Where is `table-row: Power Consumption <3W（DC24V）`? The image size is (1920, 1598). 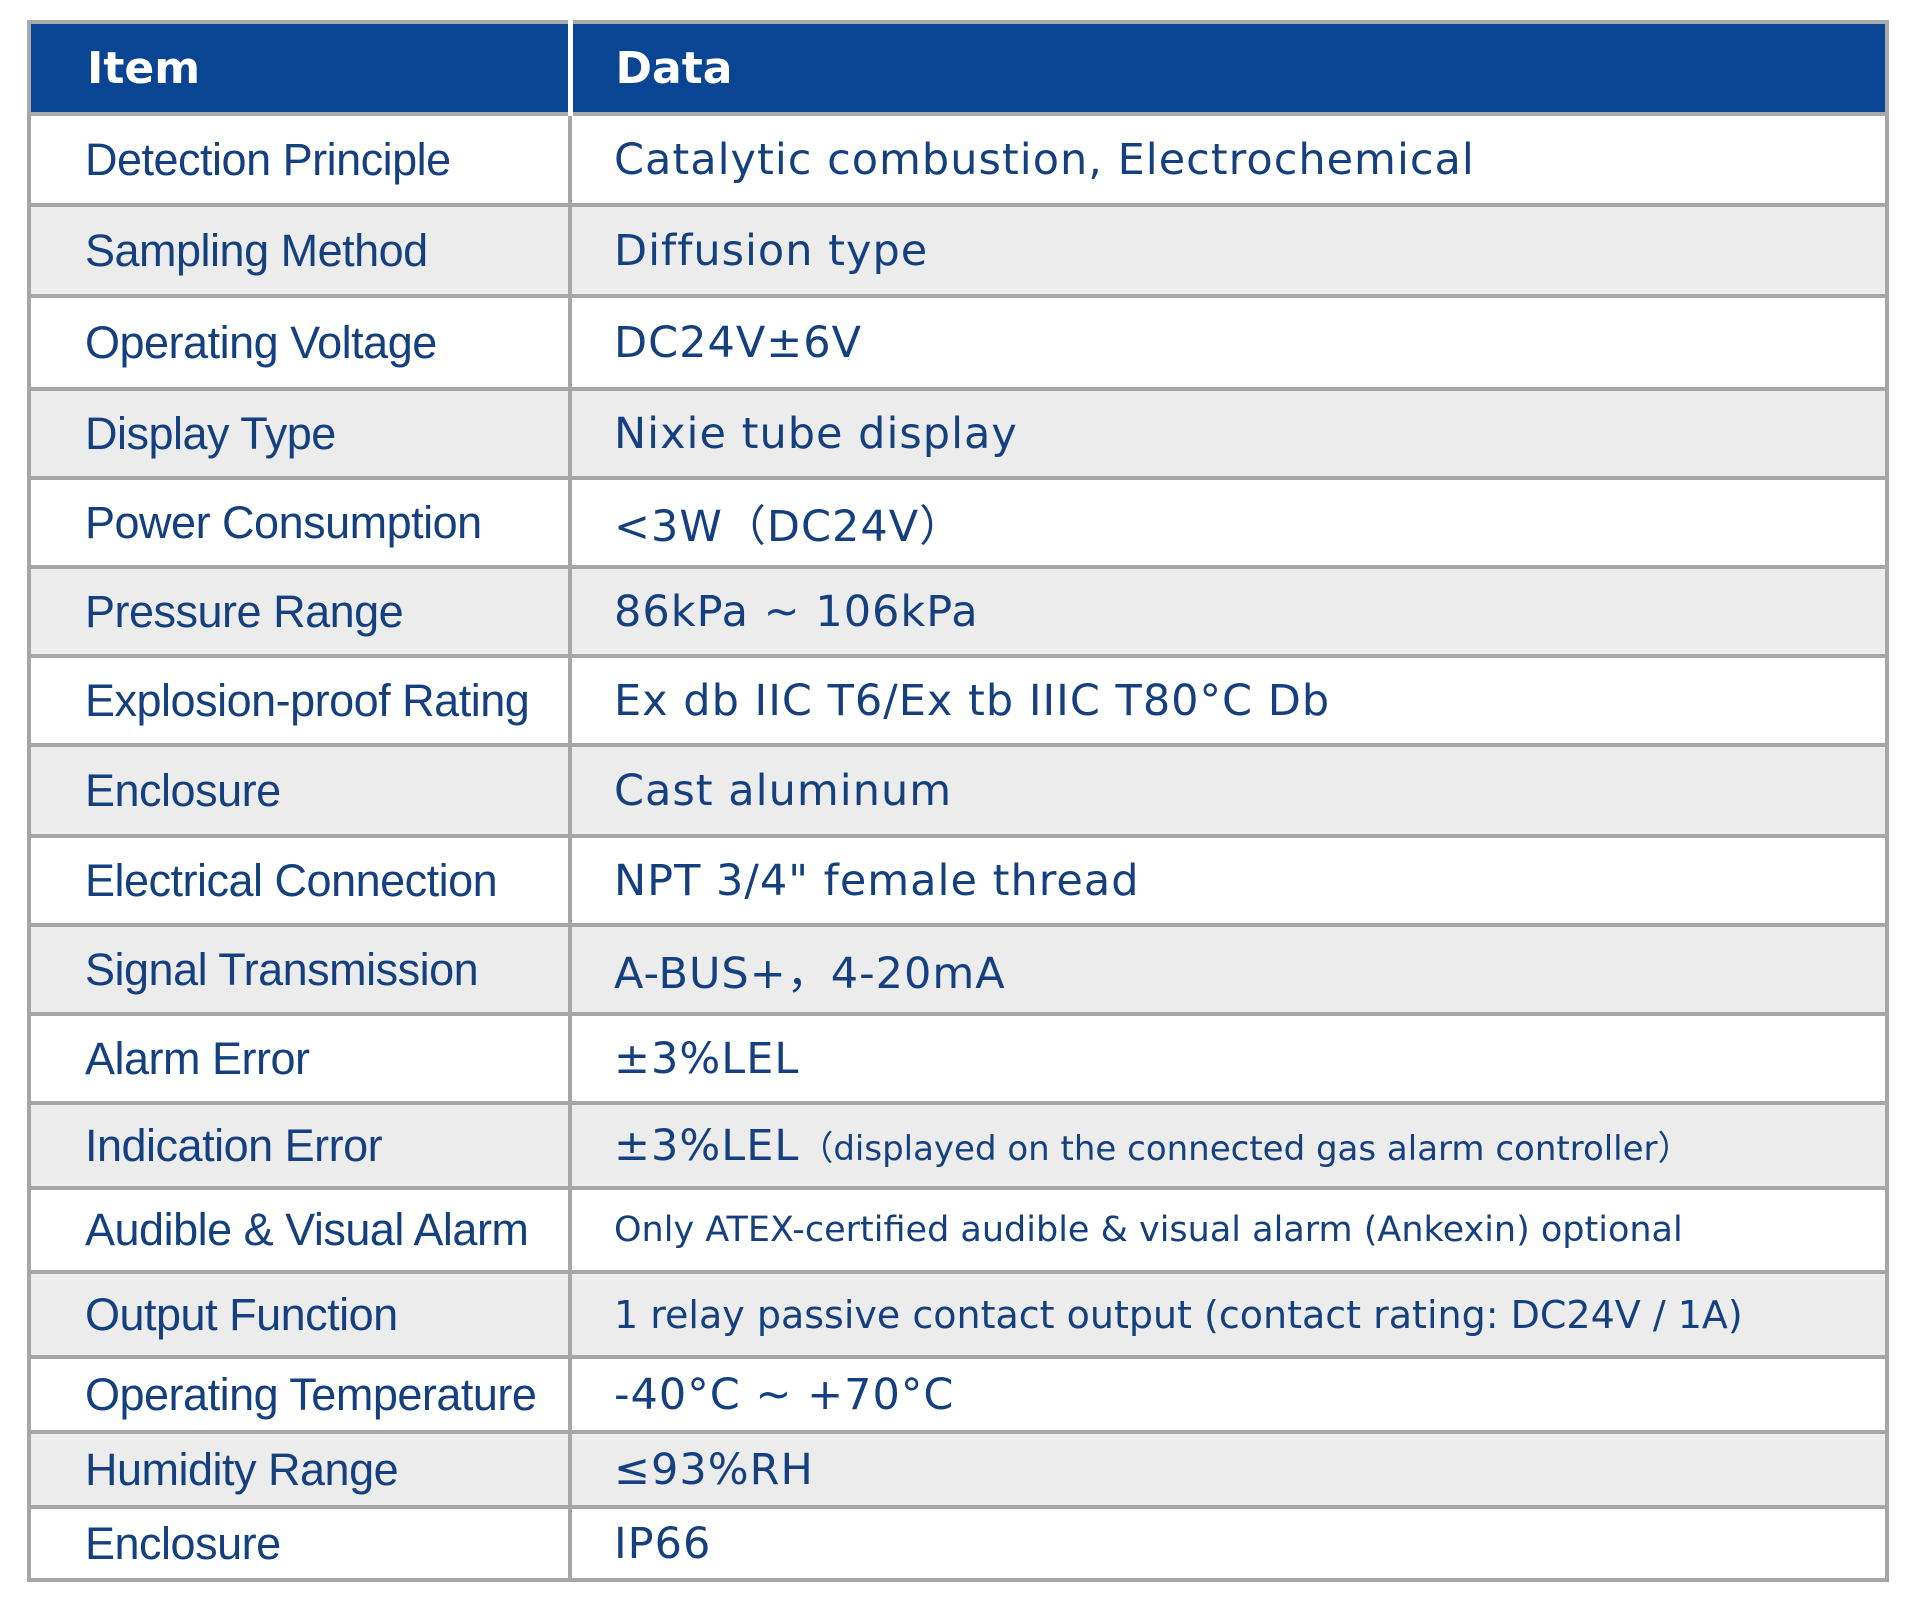 table-row: Power Consumption <3W（DC24V） is located at coordinates (958, 522).